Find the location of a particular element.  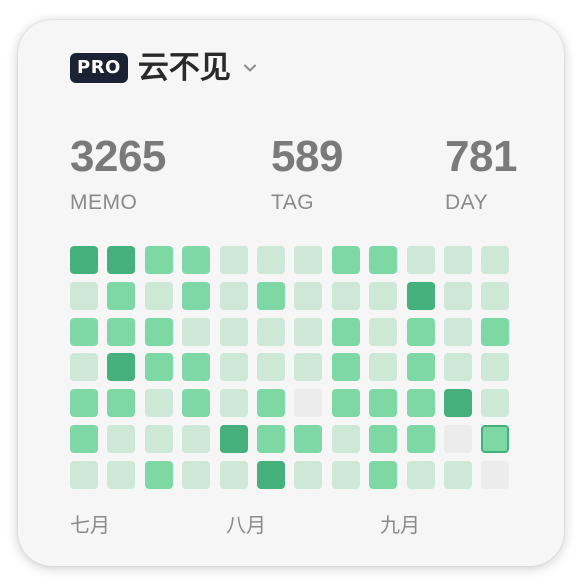

stat-memo: 3265 MEMO is located at coordinates (118, 174).